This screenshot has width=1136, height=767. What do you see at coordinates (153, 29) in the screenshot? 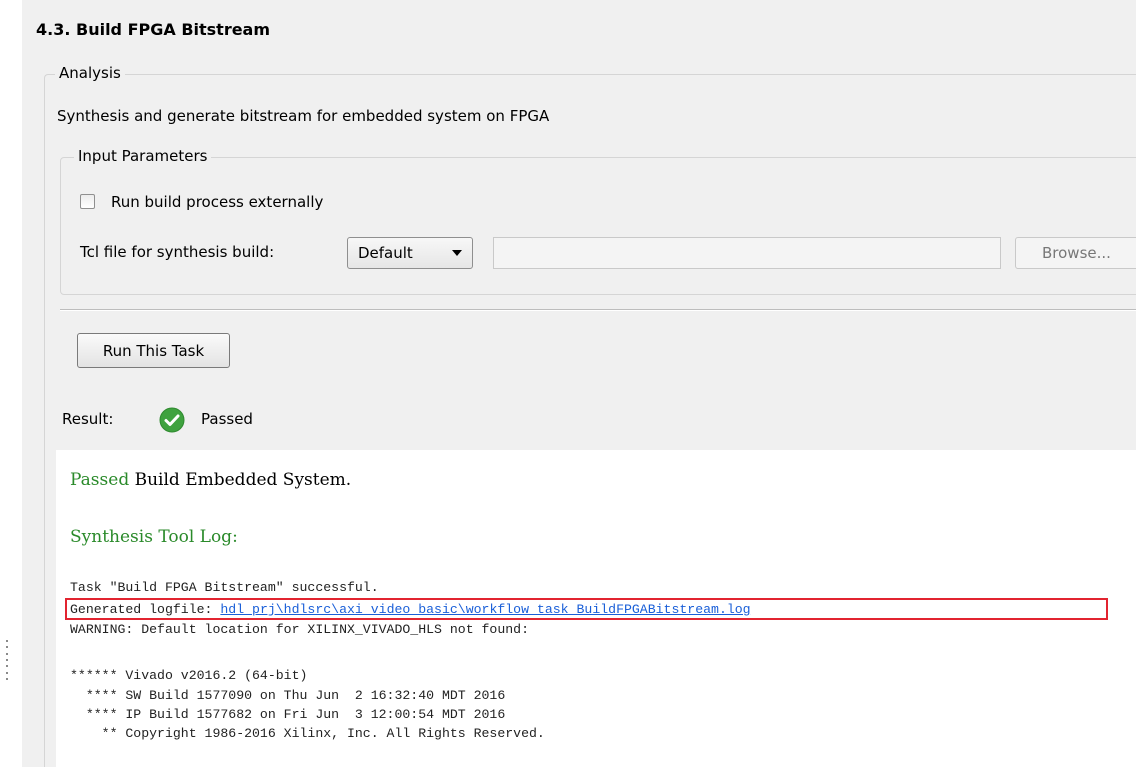
I see `task-title: 4.3. Build FPGA Bitstream` at bounding box center [153, 29].